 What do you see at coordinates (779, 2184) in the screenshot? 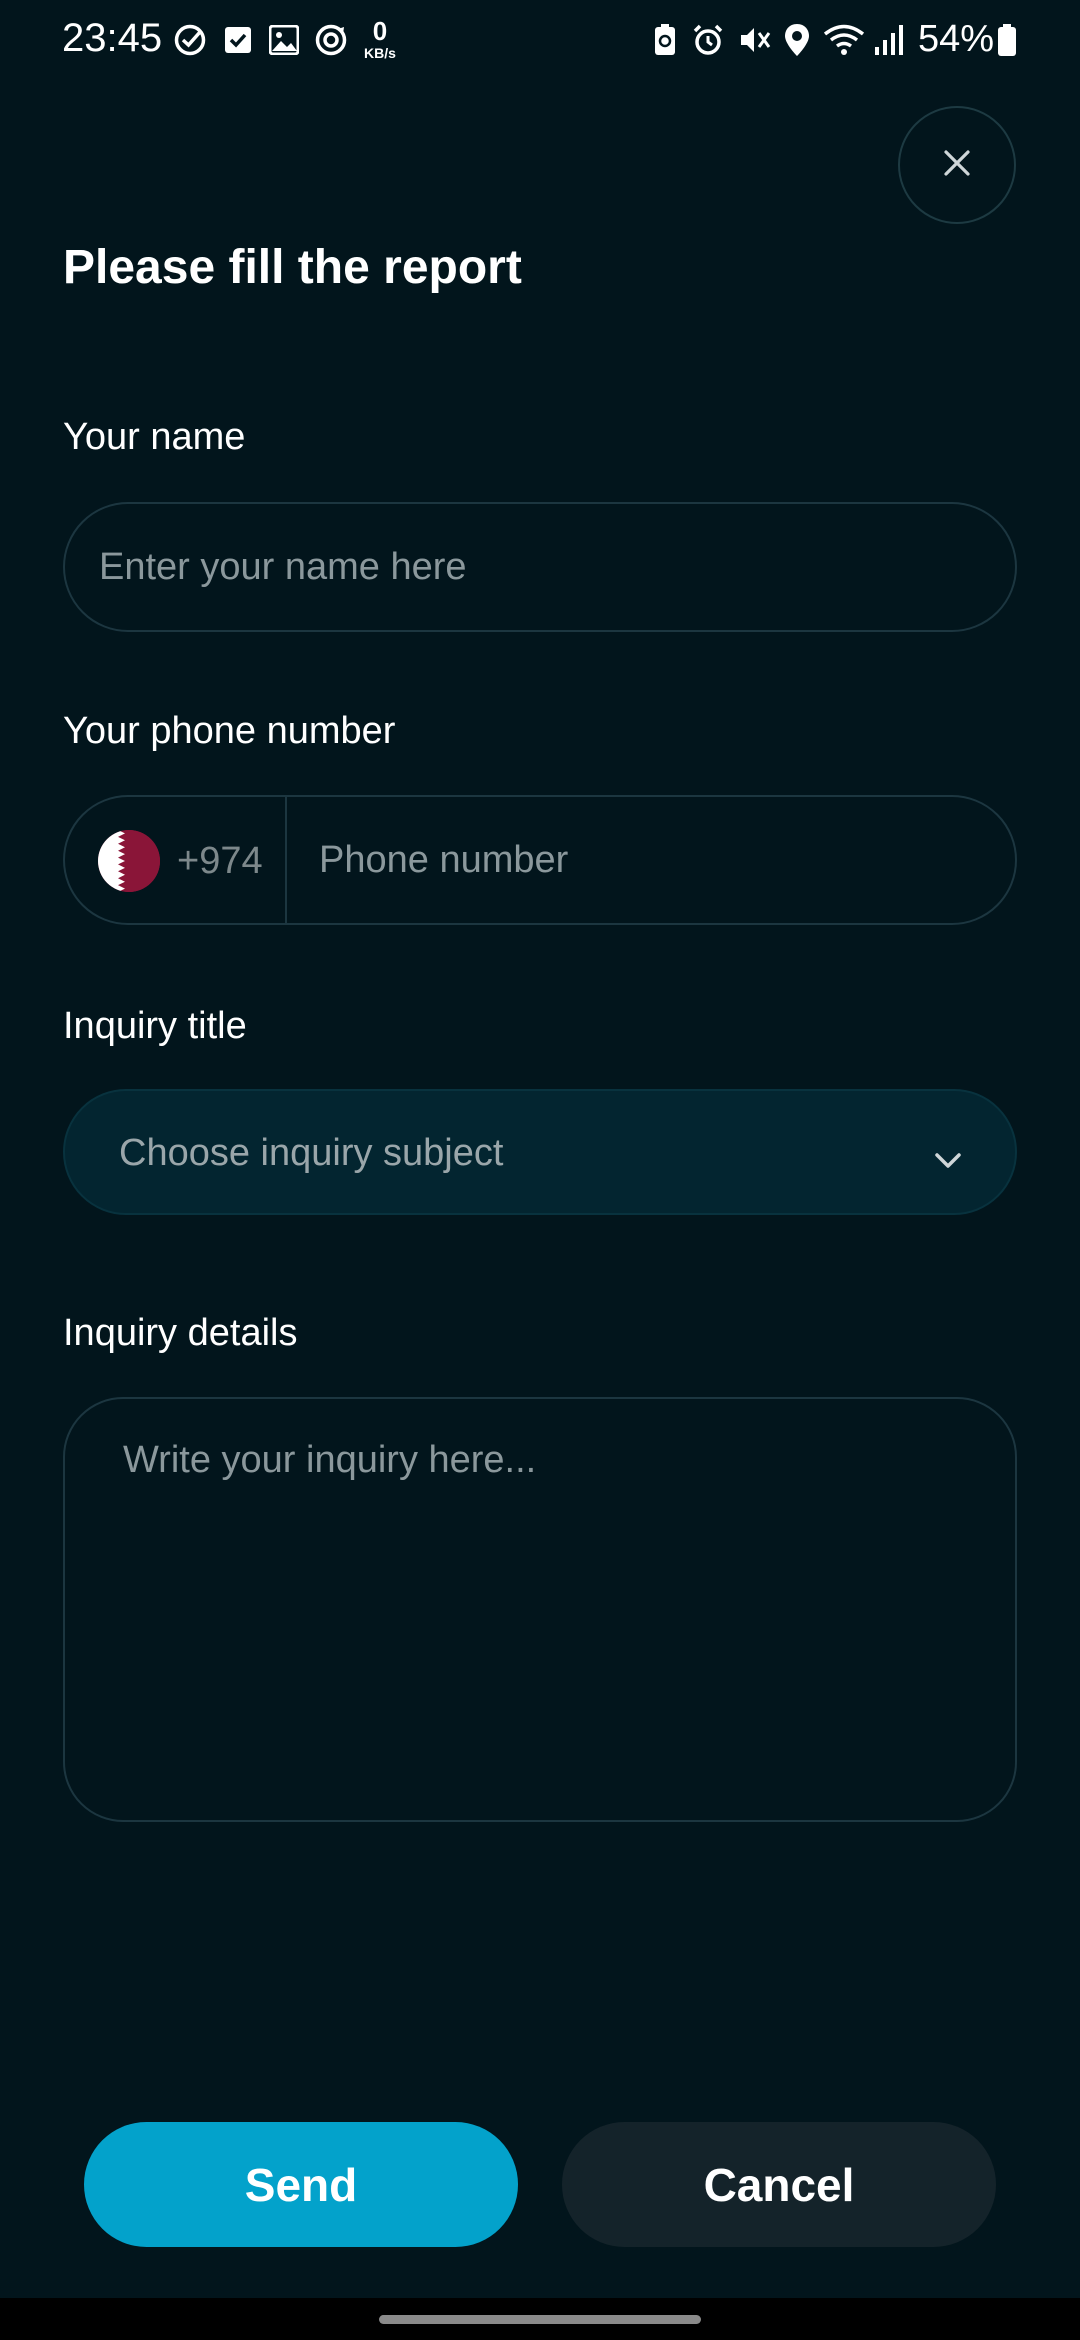
I see `cancel-button: Cancel` at bounding box center [779, 2184].